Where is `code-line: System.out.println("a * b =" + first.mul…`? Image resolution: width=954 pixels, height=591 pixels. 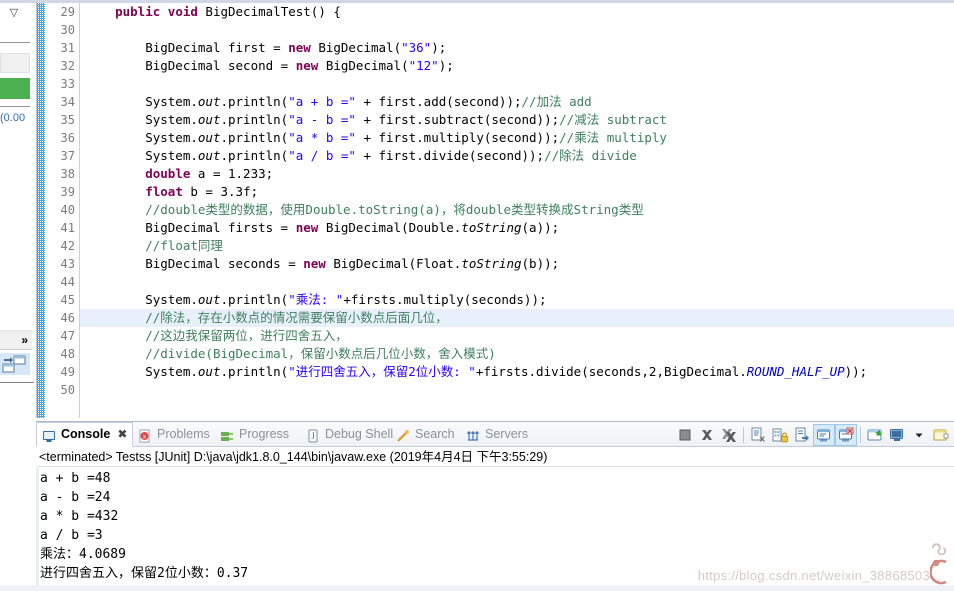
code-line: System.out.println("a * b =" + first.mul… is located at coordinates (517, 138).